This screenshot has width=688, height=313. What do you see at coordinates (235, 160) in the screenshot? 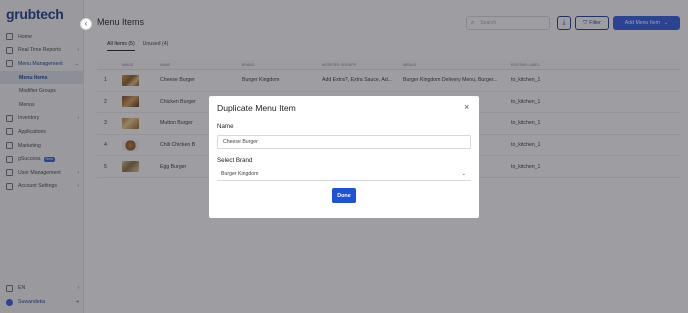
I see `brand-label: Select Brand` at bounding box center [235, 160].